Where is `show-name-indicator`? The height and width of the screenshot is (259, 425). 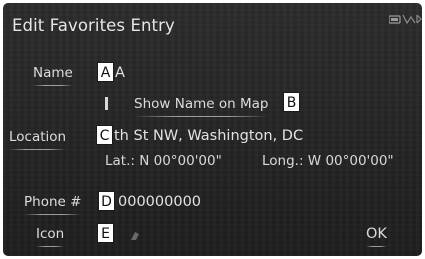 show-name-indicator is located at coordinates (106, 103).